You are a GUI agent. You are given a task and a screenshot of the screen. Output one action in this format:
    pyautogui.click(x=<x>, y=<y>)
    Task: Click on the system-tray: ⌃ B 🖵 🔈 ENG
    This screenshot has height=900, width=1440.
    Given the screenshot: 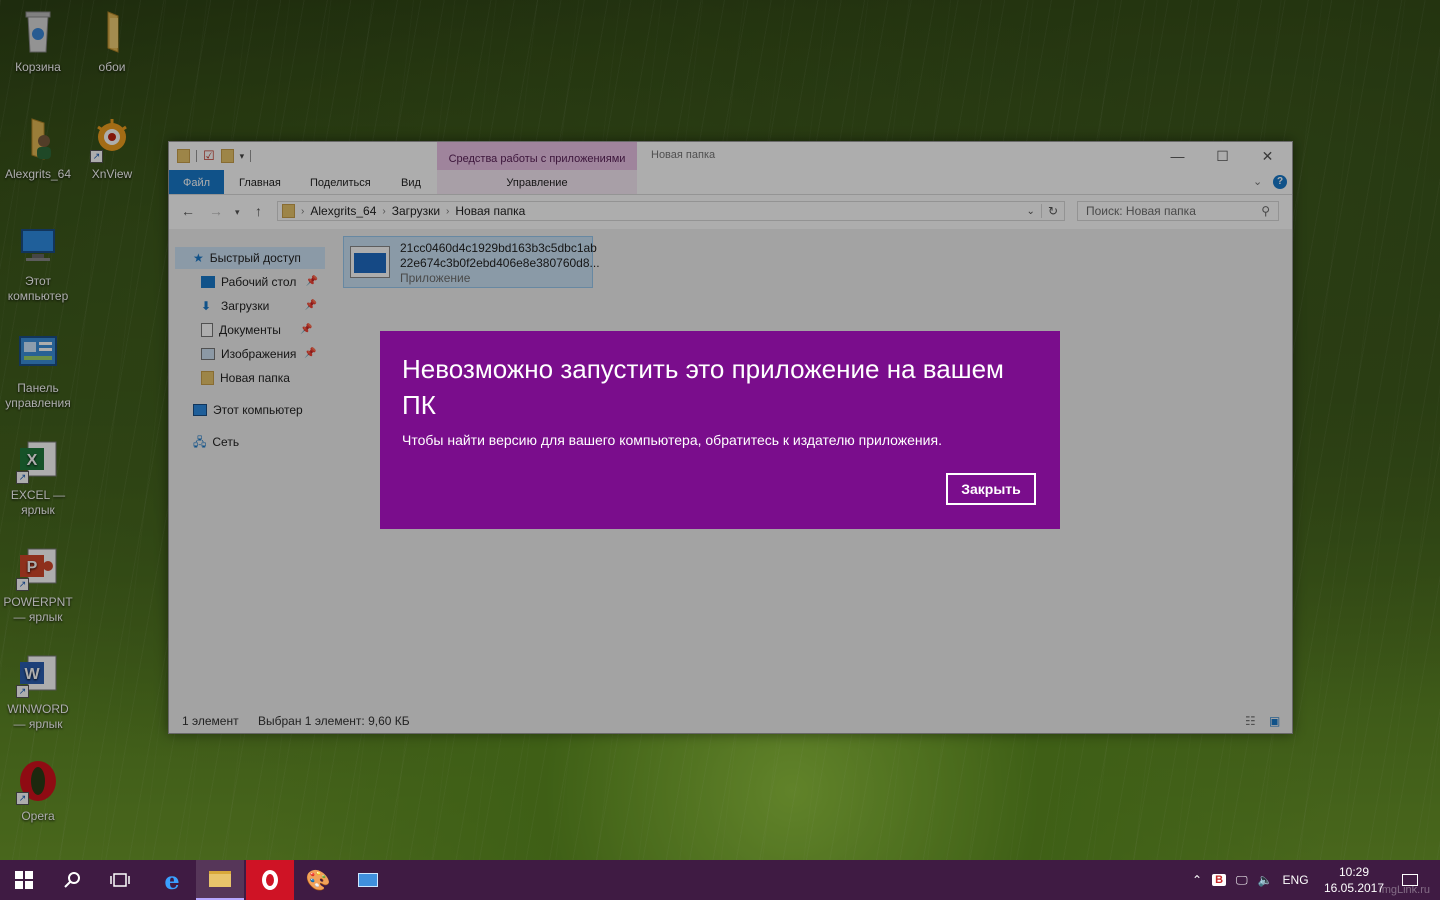 What is the action you would take?
    pyautogui.click(x=1250, y=880)
    